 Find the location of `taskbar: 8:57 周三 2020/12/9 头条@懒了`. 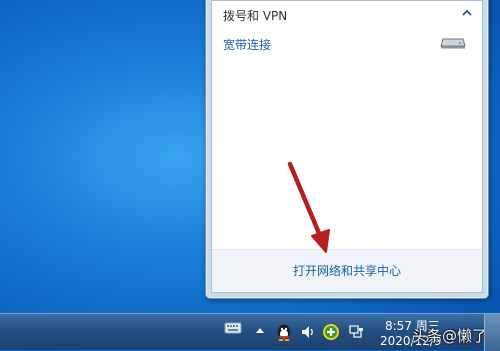

taskbar: 8:57 周三 2020/12/9 头条@懒了 is located at coordinates (250, 332).